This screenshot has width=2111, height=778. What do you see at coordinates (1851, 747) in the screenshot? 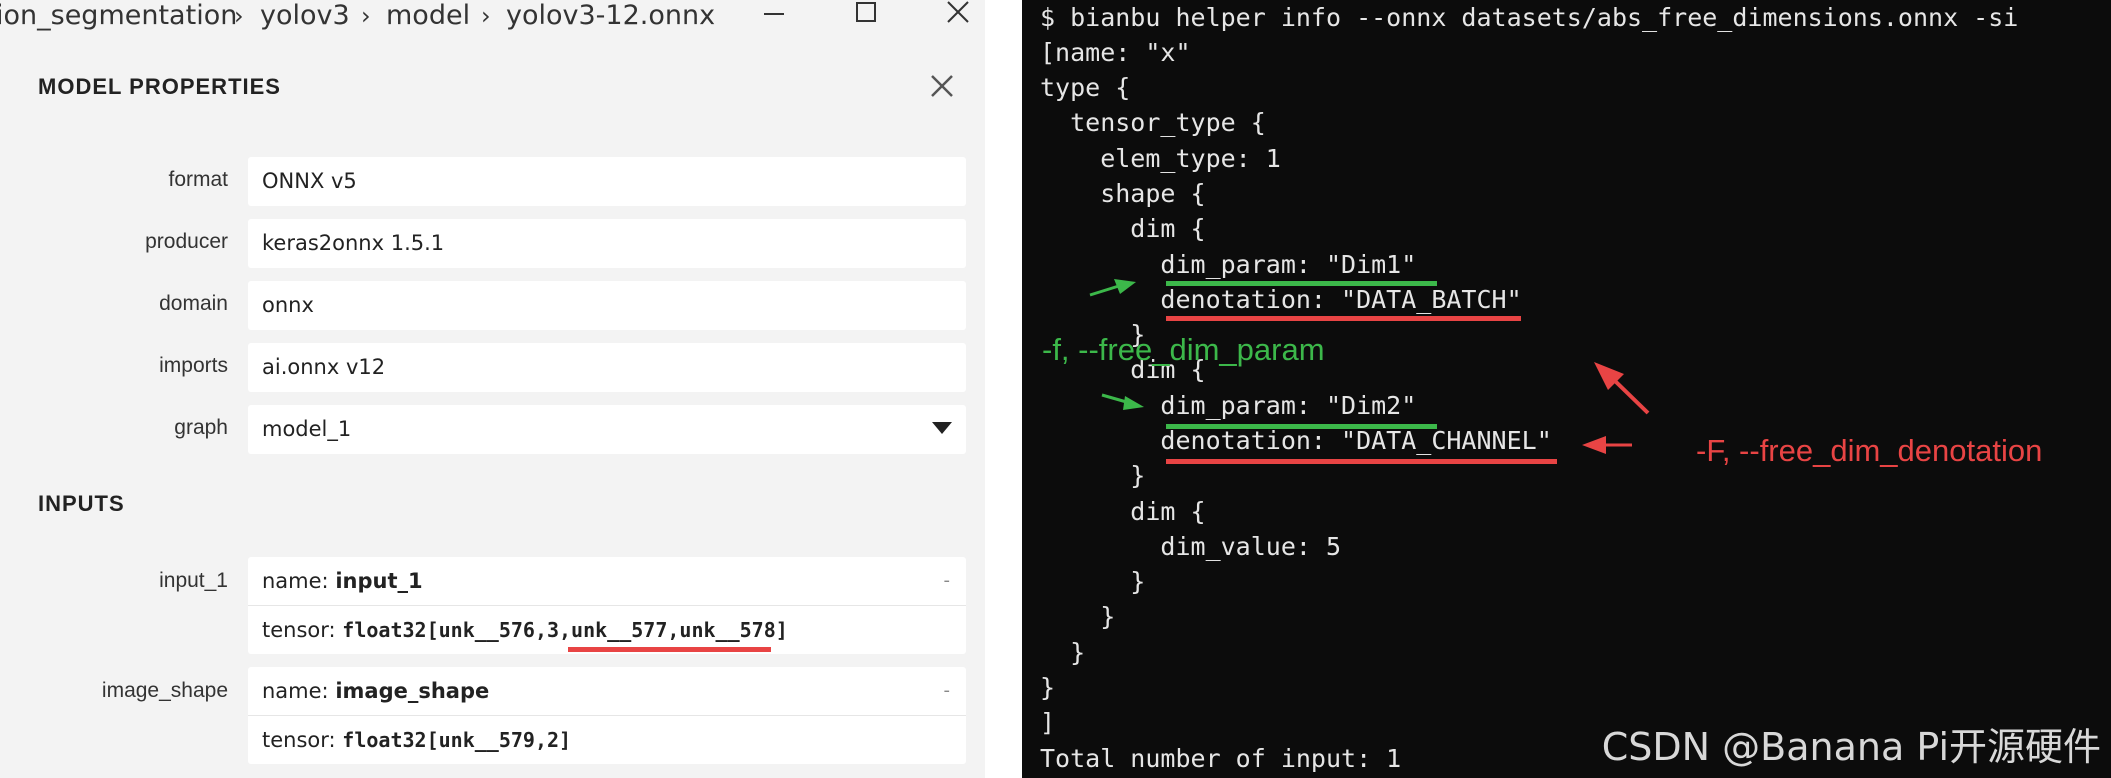
I see `watermark: CSDN @Banana Pi开源硬件` at bounding box center [1851, 747].